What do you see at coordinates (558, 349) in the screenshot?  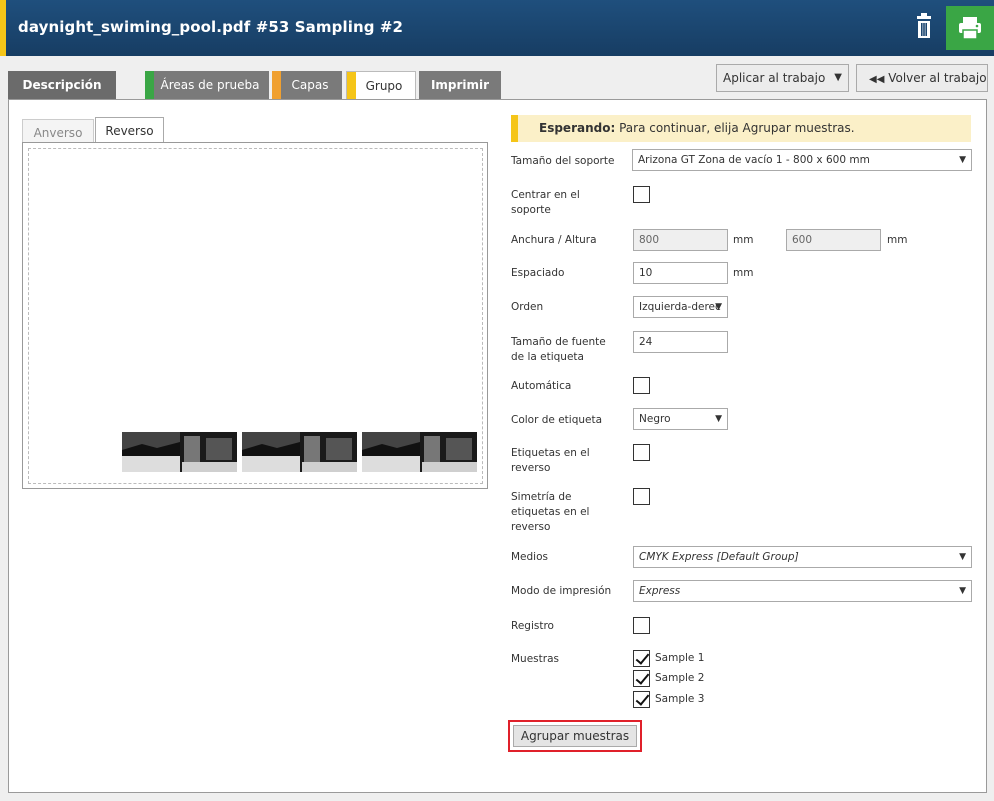 I see `font-size-label: Tamaño de fuente de la etiqueta` at bounding box center [558, 349].